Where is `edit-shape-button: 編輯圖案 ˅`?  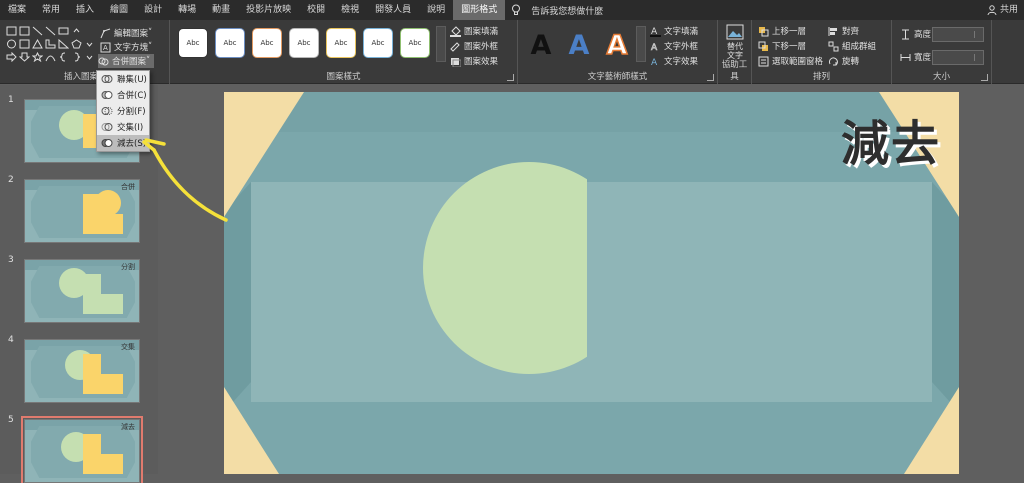 edit-shape-button: 編輯圖案 ˅ is located at coordinates (126, 33).